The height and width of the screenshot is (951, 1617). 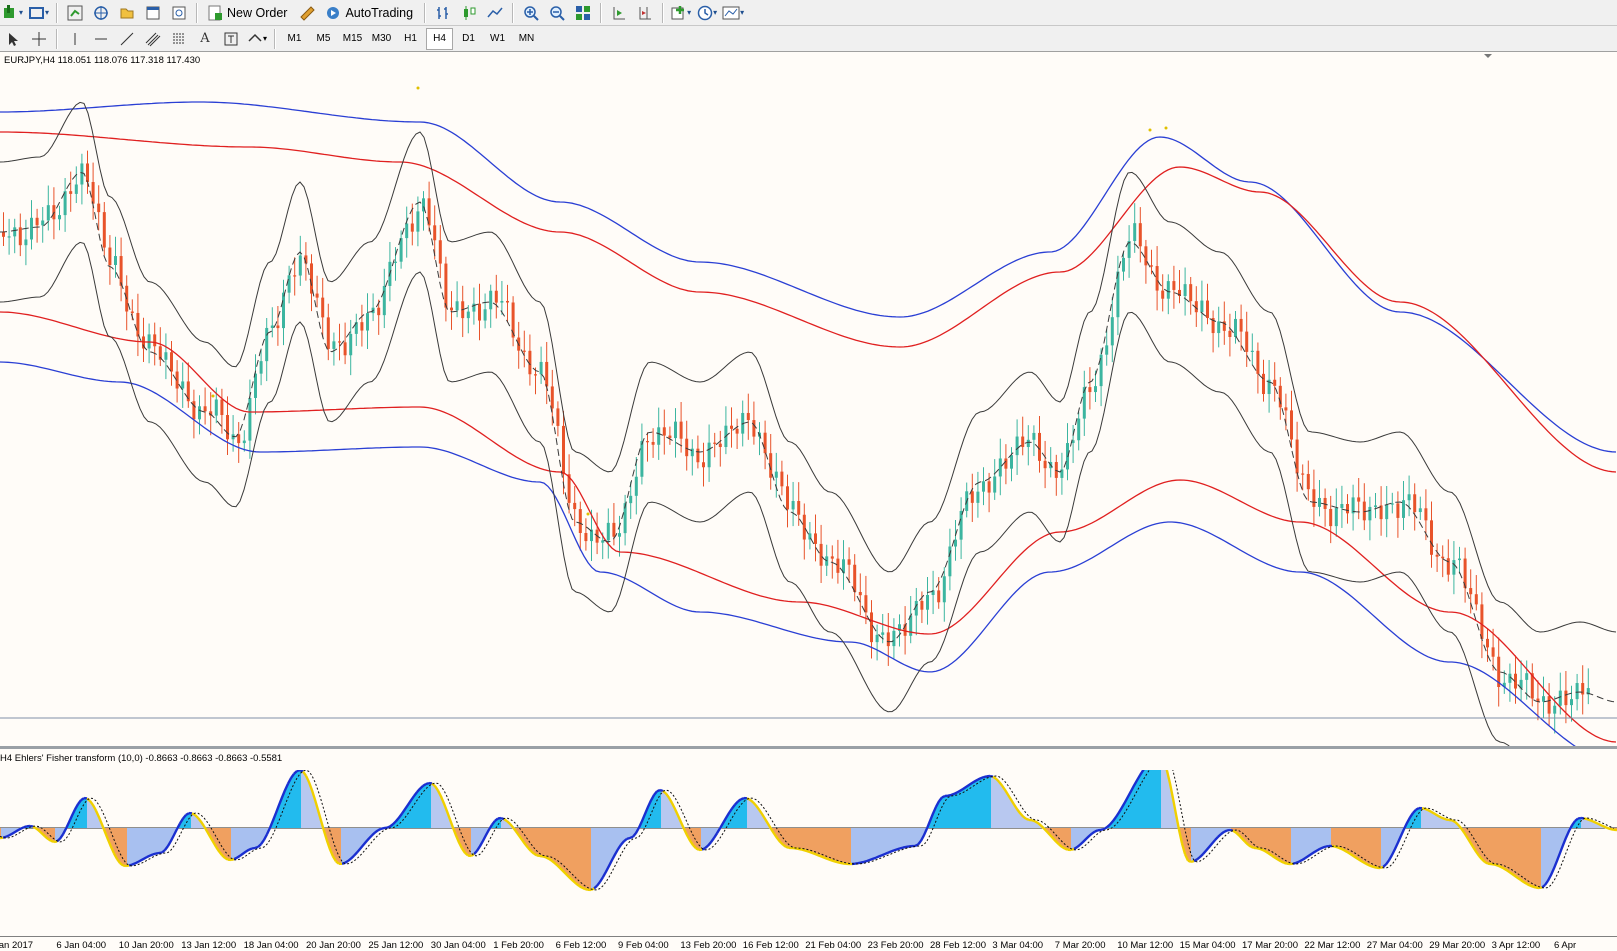 What do you see at coordinates (583, 13) in the screenshot?
I see `tile-windows-icon` at bounding box center [583, 13].